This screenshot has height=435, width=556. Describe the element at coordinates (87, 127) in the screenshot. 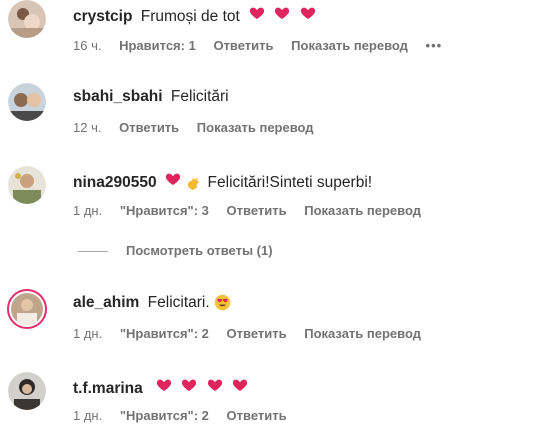

I see `timestamp: 12 ч.` at that location.